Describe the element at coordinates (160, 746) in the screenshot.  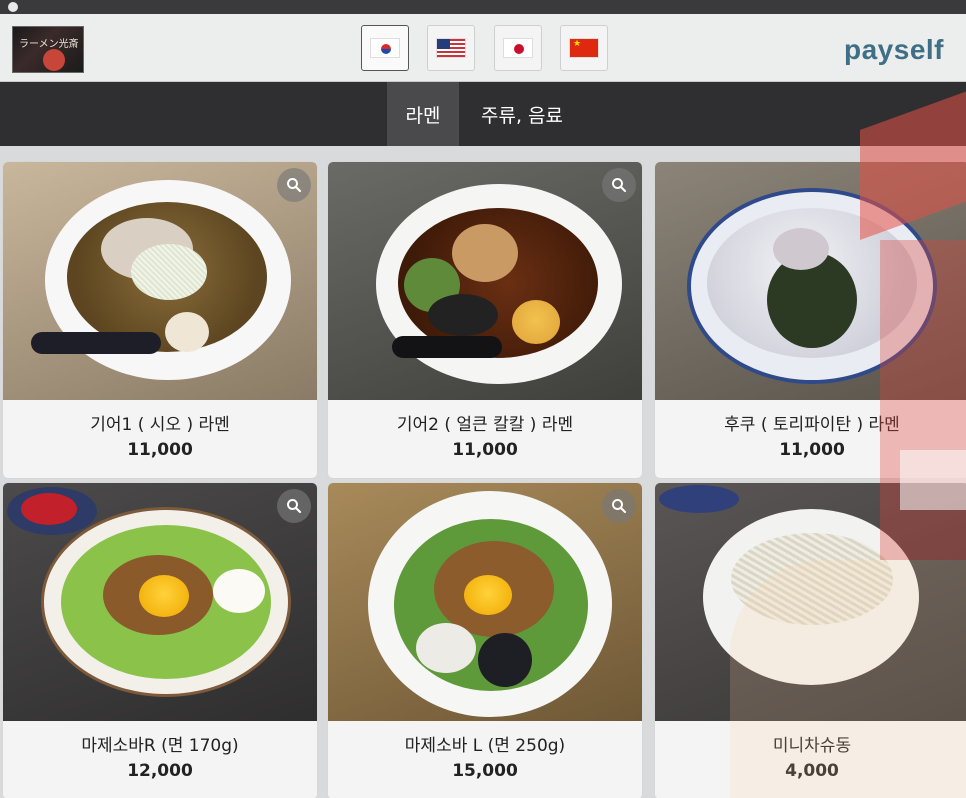
I see `menu-item-name: 마제소바R (면 170g)` at that location.